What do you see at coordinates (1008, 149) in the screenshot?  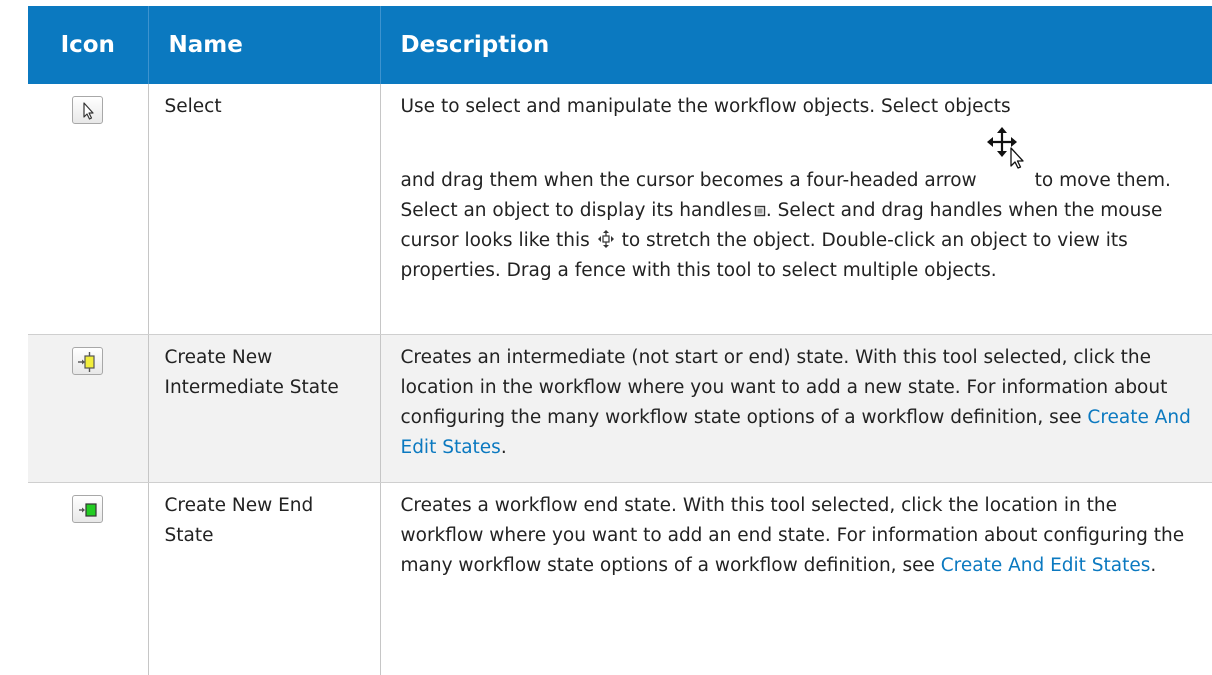 I see `four-headed-arrow-cursor-icon` at bounding box center [1008, 149].